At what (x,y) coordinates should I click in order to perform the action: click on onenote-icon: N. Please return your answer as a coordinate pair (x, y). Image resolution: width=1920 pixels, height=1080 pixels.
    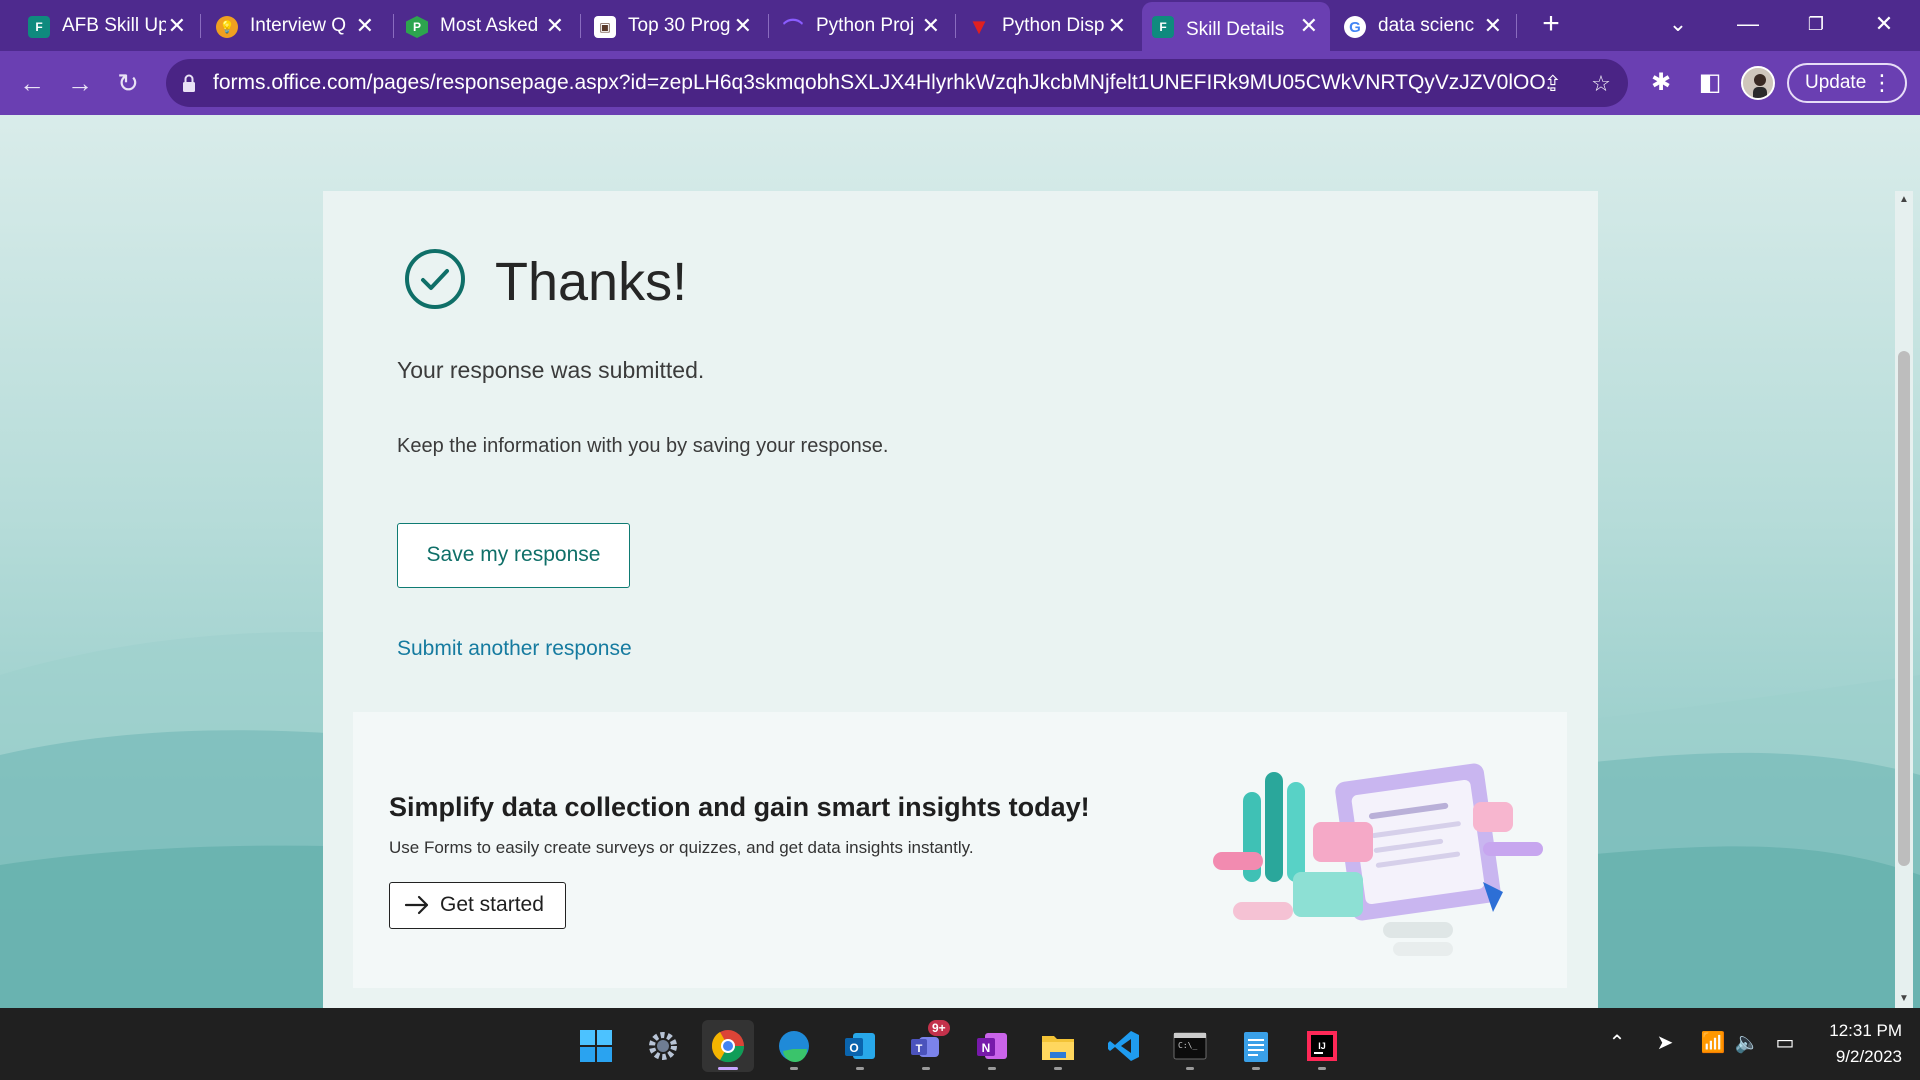
    Looking at the image, I should click on (992, 1046).